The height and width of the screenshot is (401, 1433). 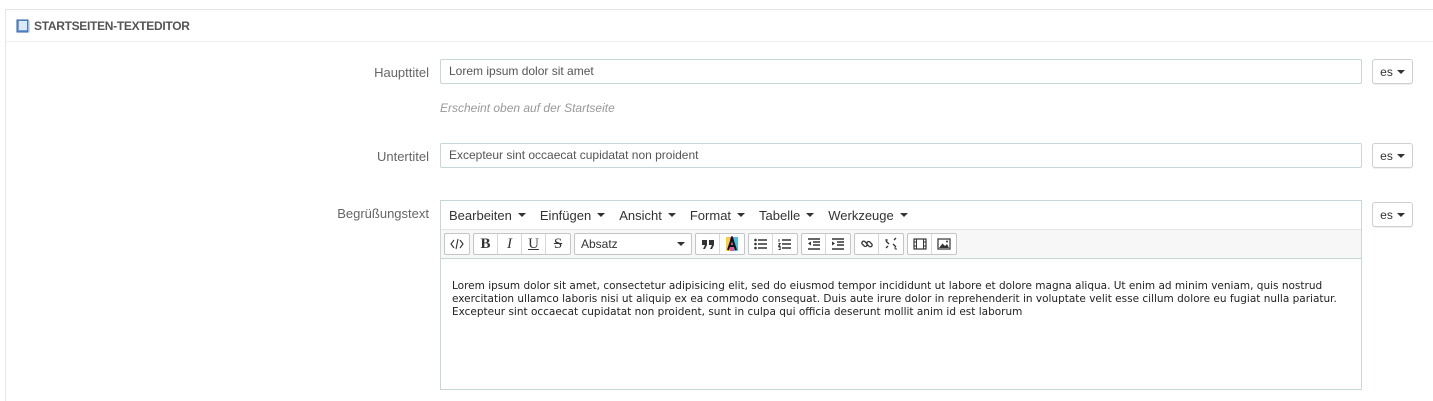 I want to click on text-color-icon, so click(x=732, y=243).